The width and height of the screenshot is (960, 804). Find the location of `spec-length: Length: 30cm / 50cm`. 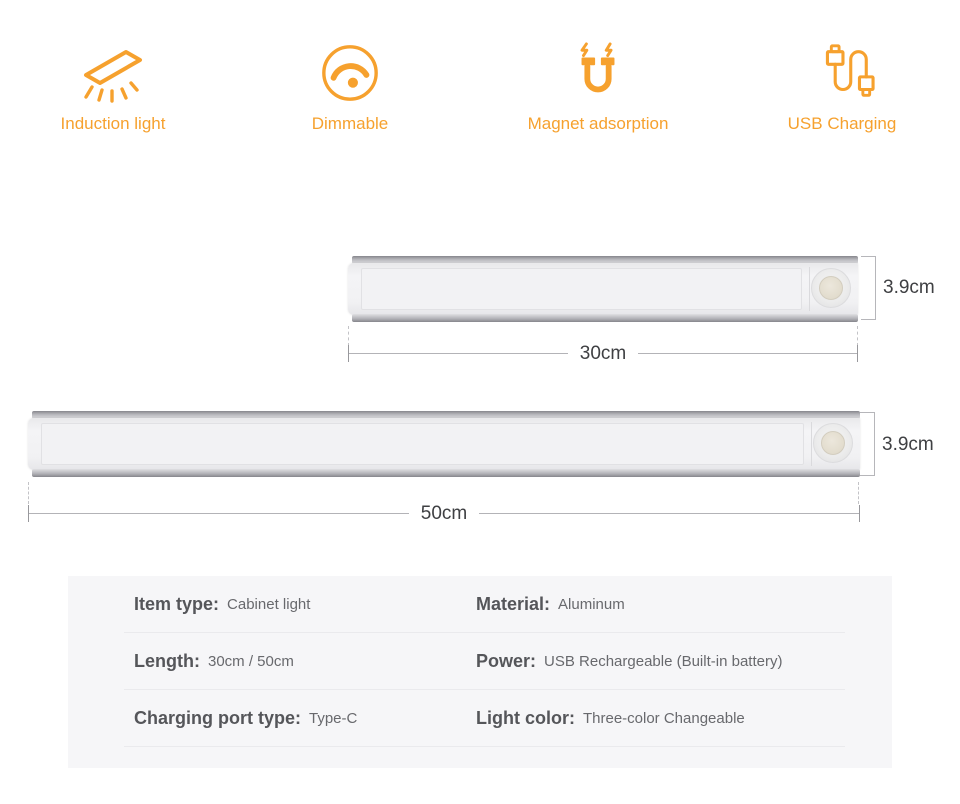

spec-length: Length: 30cm / 50cm is located at coordinates (214, 661).